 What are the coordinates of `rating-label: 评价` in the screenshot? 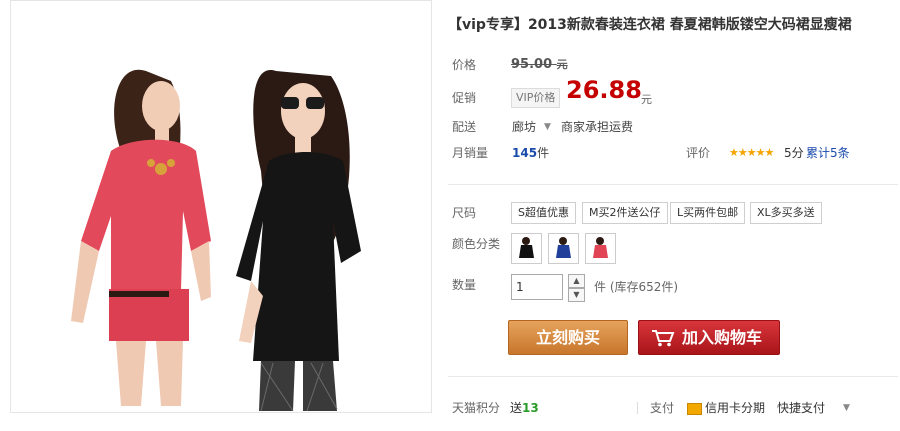 It's located at (698, 153).